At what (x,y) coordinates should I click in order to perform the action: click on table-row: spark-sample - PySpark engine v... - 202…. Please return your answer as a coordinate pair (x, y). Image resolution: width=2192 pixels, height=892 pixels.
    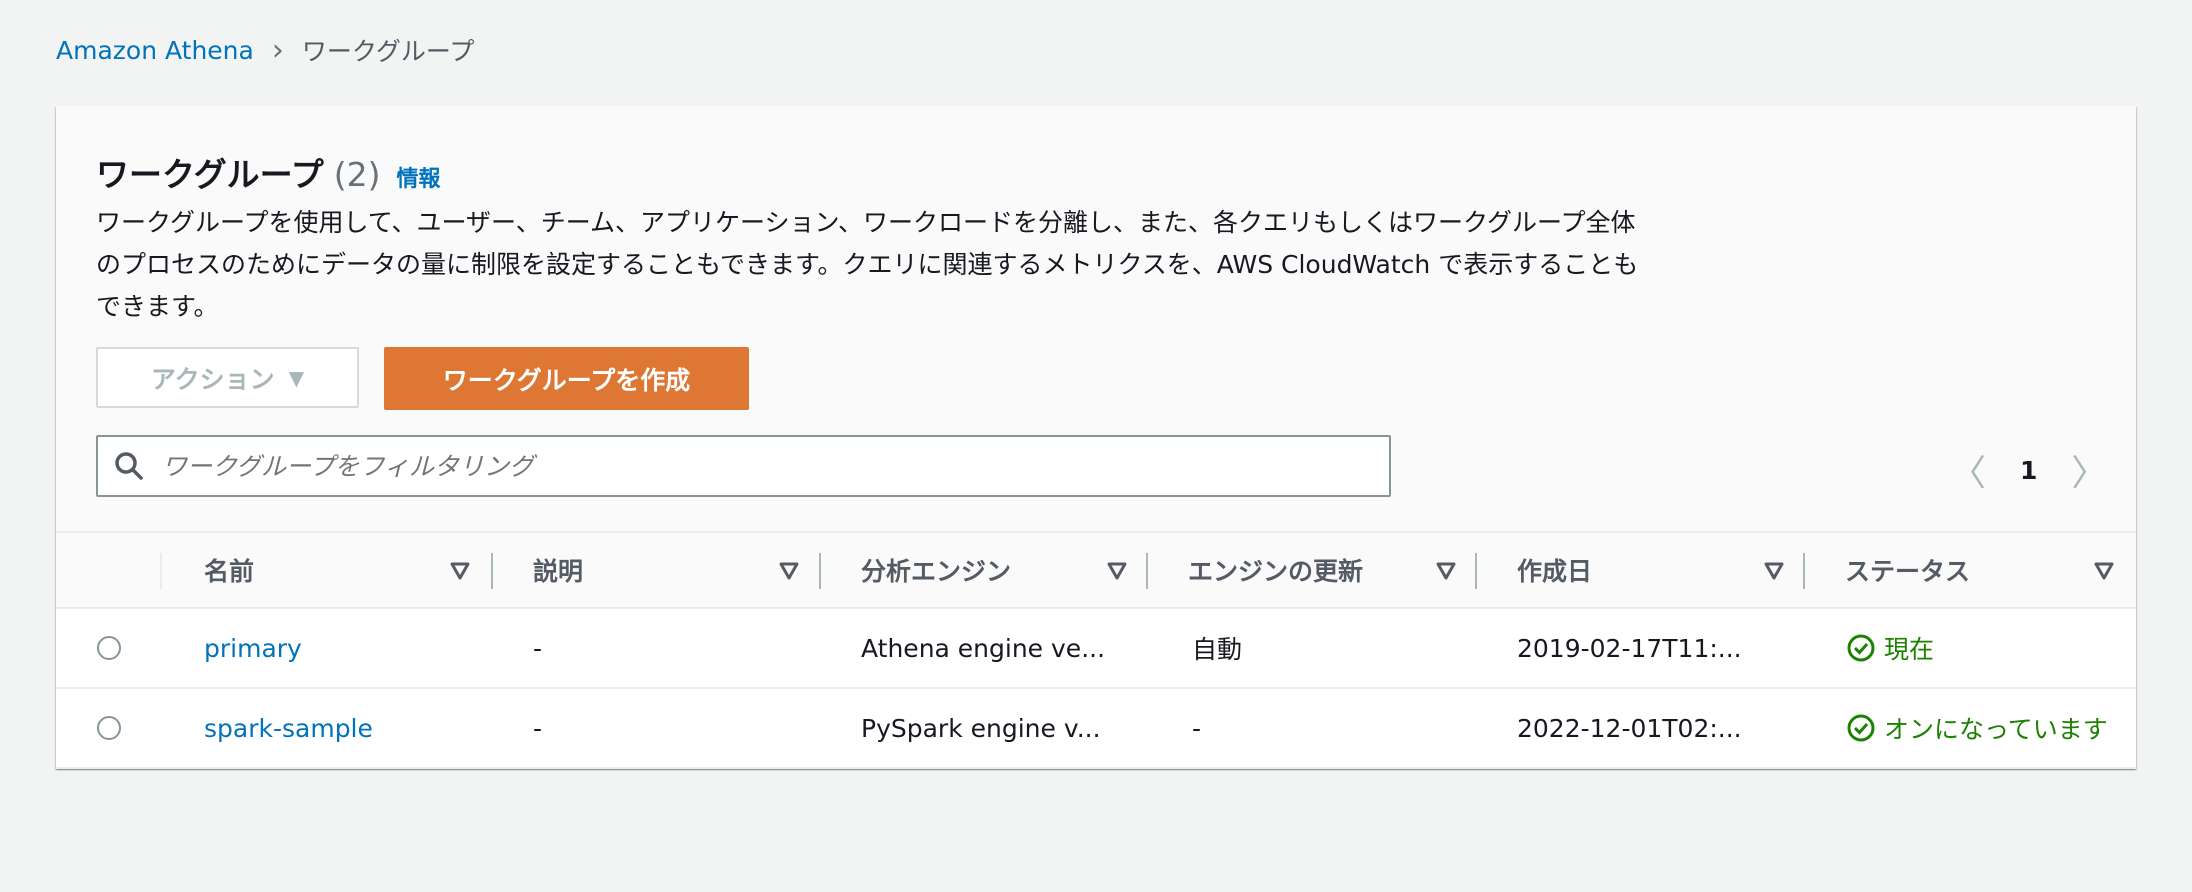
    Looking at the image, I should click on (1096, 729).